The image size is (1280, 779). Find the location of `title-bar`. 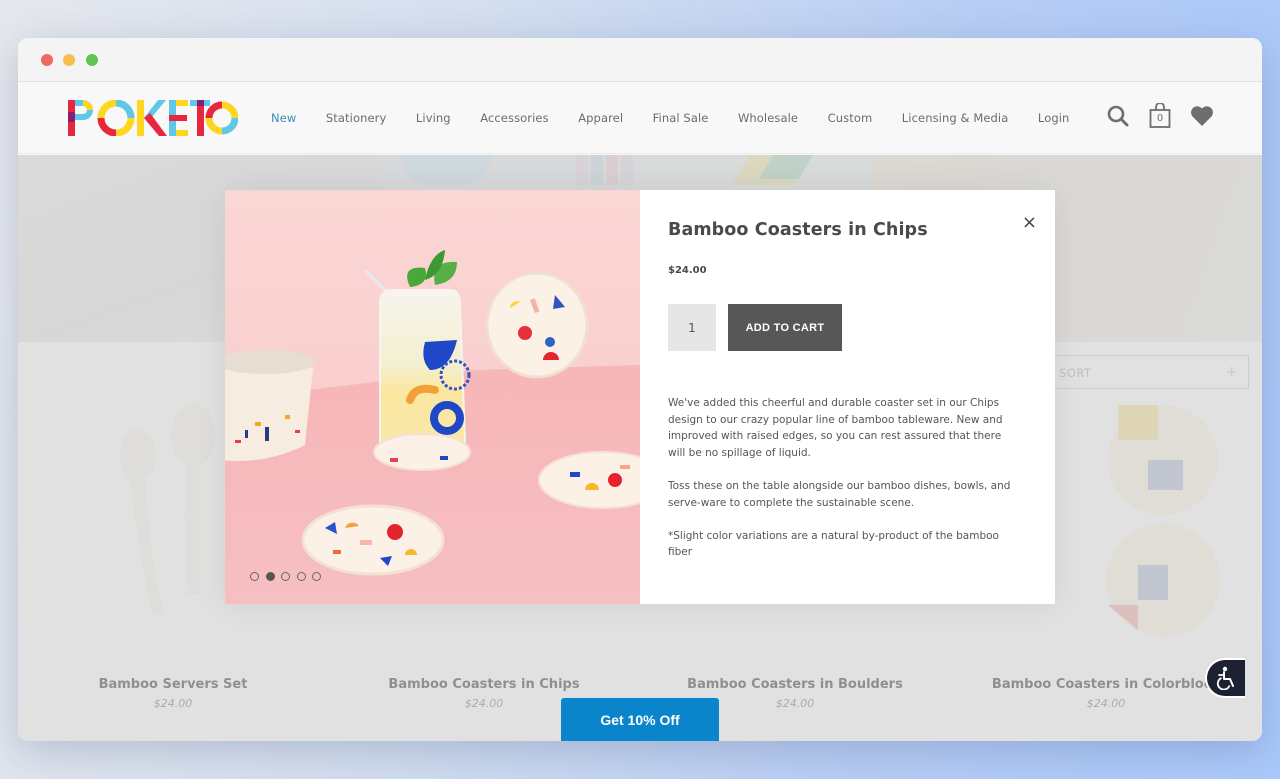

title-bar is located at coordinates (640, 60).